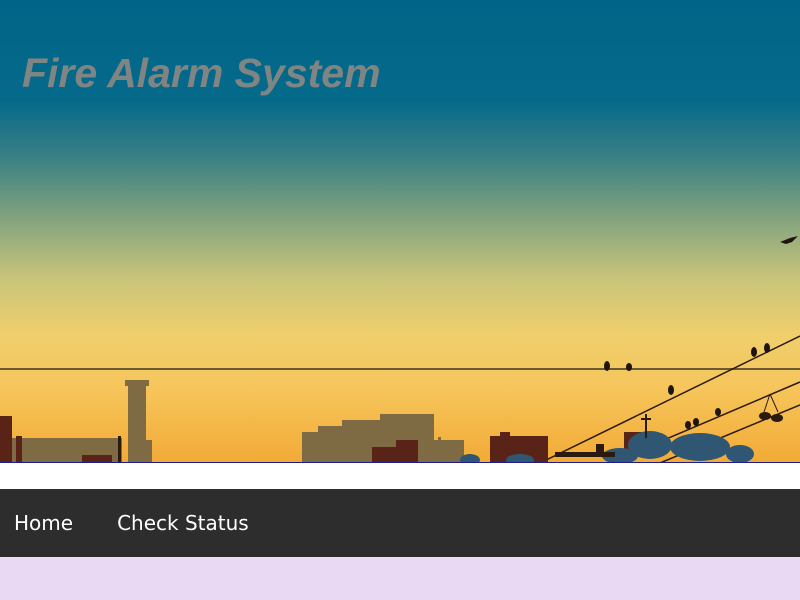  Describe the element at coordinates (183, 523) in the screenshot. I see `nav-check-status-link: Check Status` at that location.